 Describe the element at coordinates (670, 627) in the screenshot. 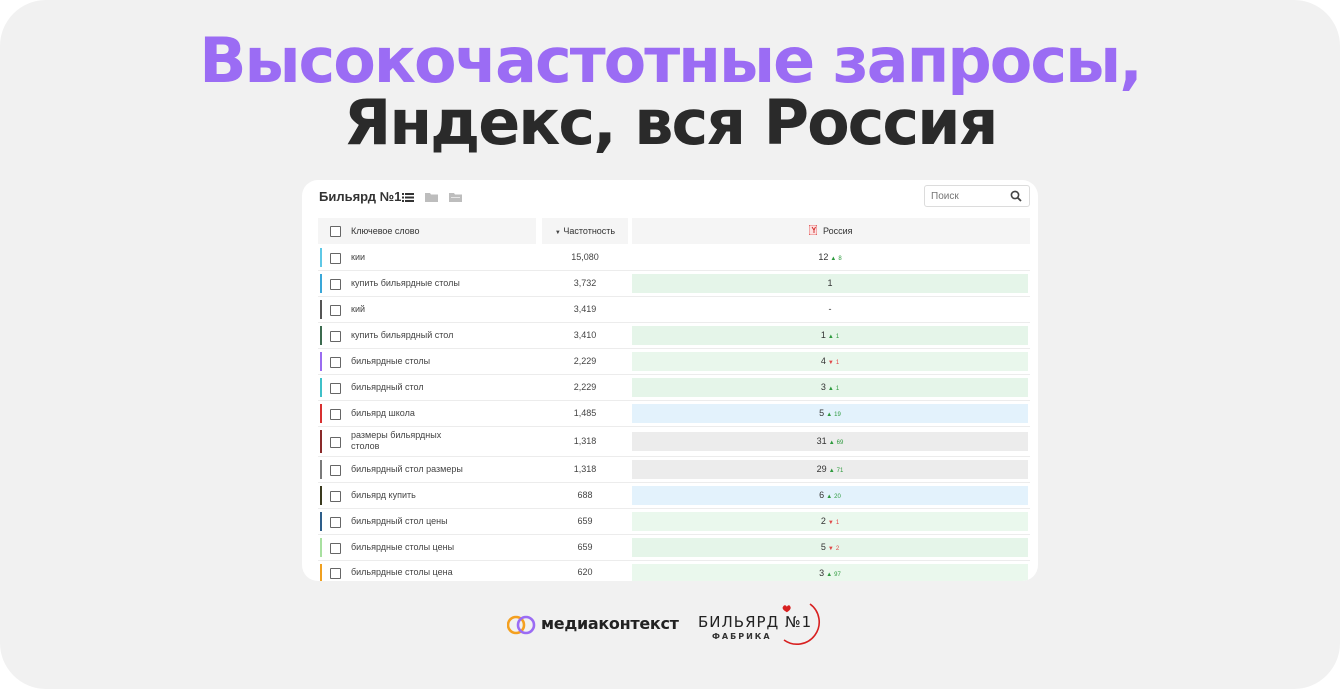

I see `footer: медиаконтекст БИЛЬЯРД №1 ФАБРИКА` at that location.